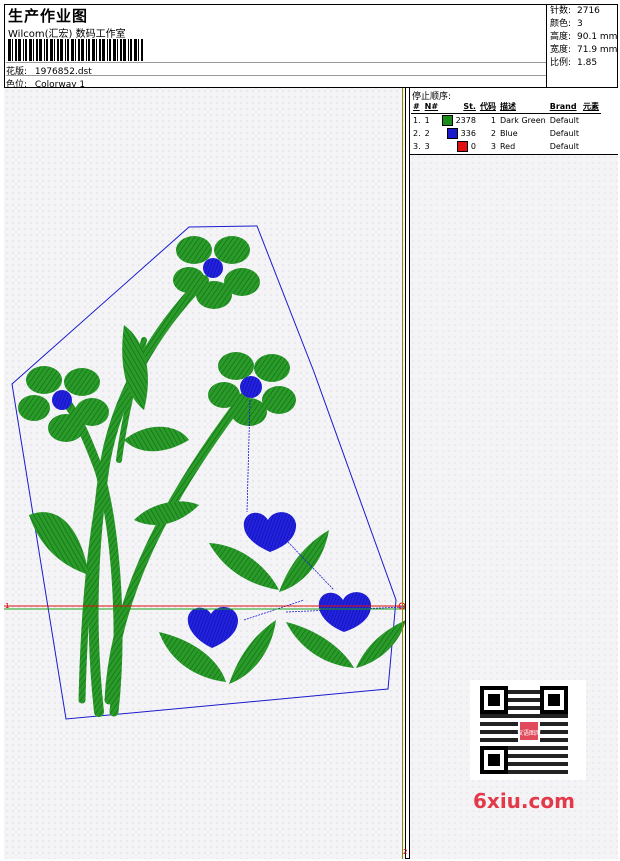  I want to click on color-swatch-red, so click(463, 146).